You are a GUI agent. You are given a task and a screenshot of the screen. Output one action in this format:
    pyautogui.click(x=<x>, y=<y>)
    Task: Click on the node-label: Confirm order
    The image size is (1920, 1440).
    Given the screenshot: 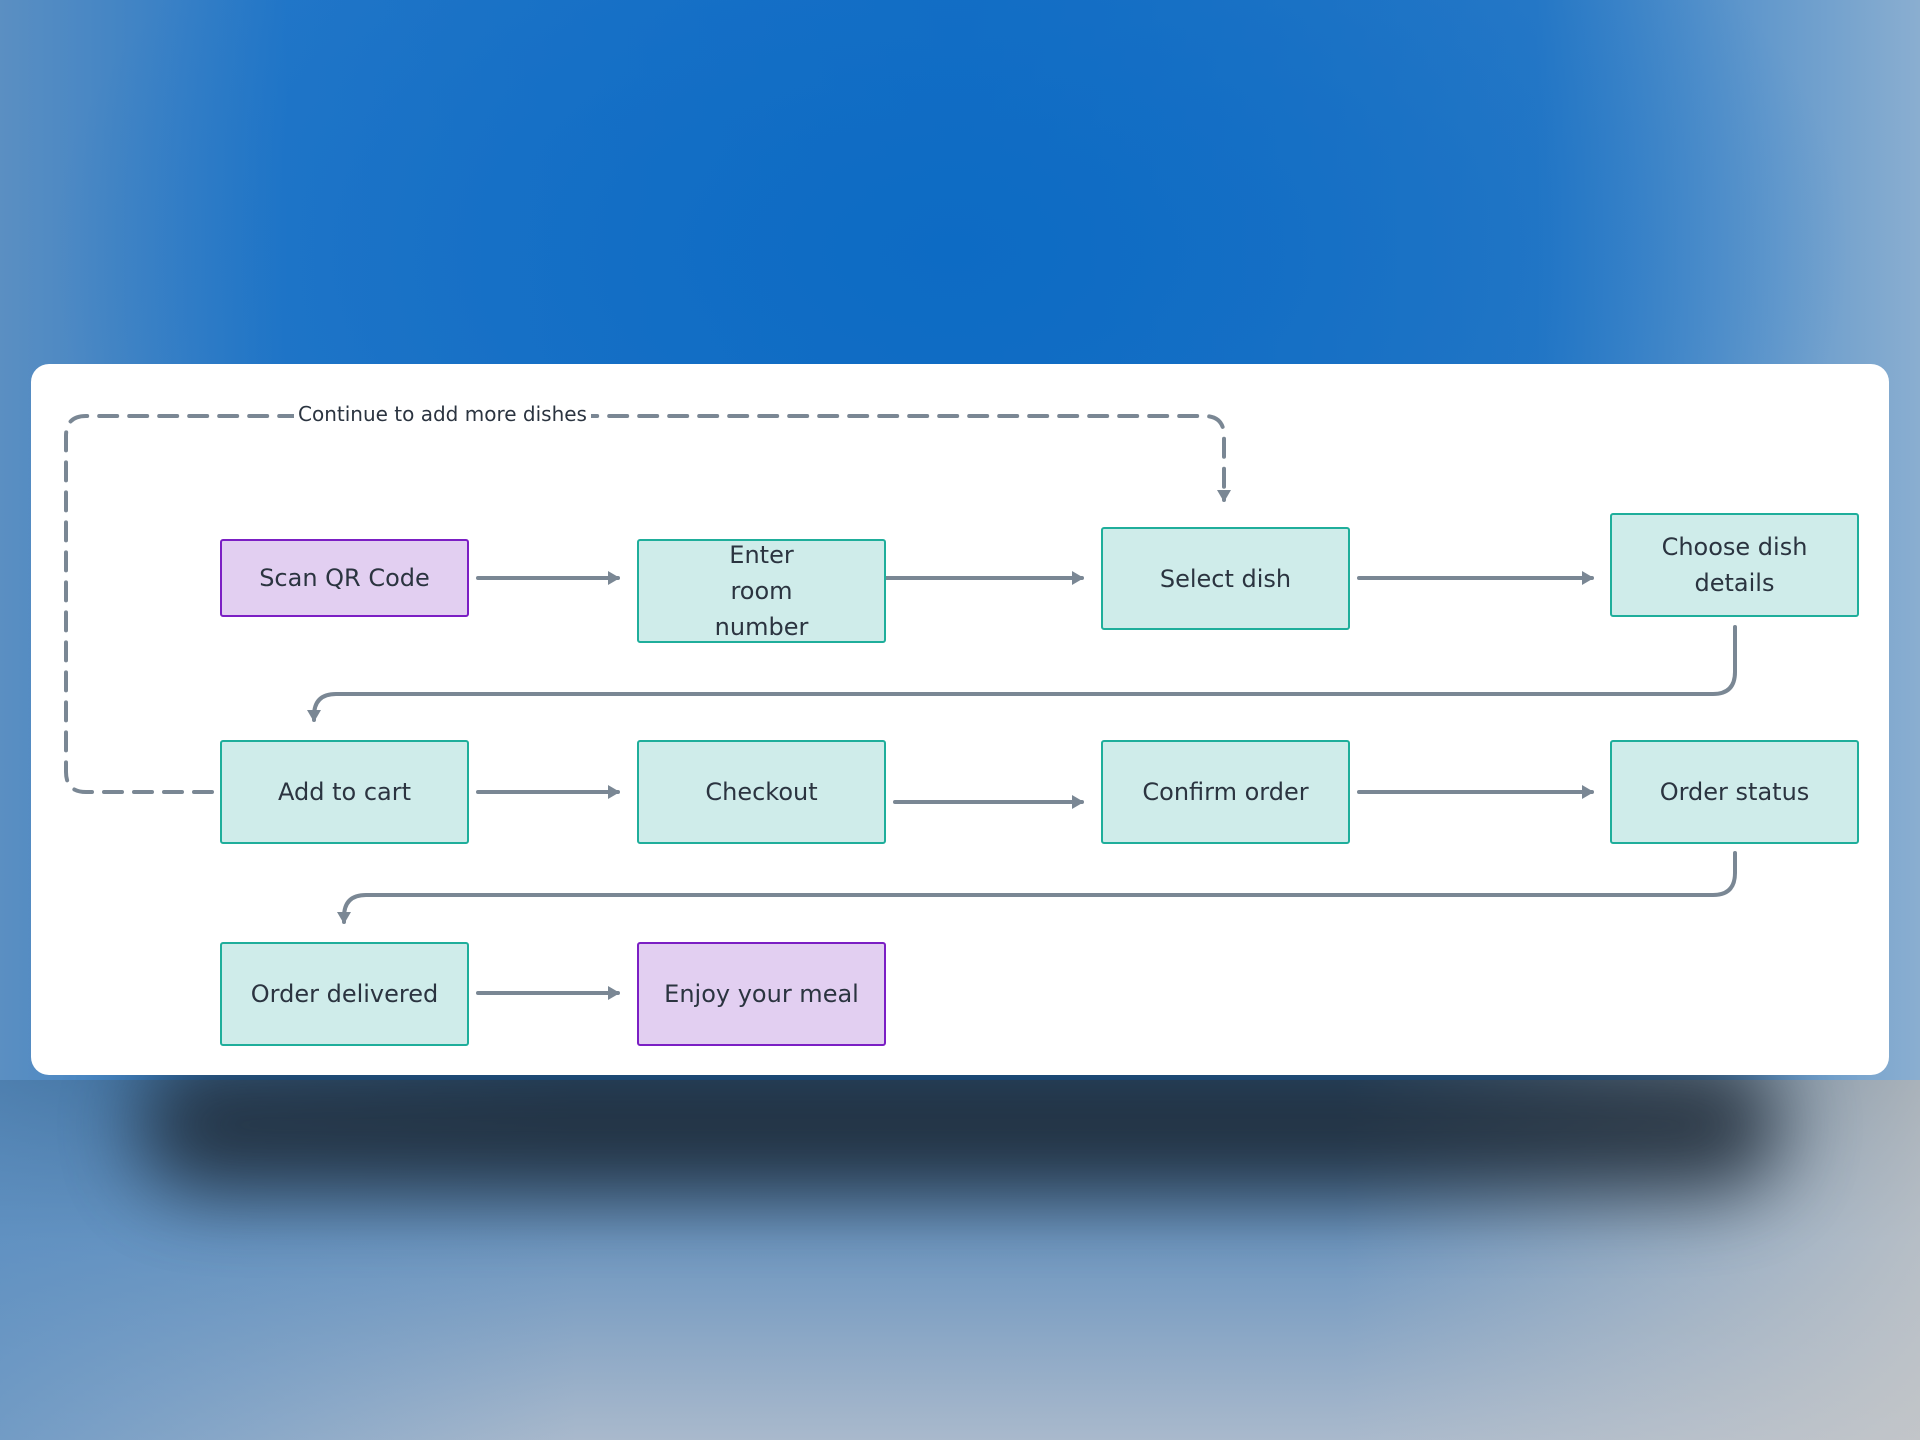 What is the action you would take?
    pyautogui.click(x=1225, y=792)
    